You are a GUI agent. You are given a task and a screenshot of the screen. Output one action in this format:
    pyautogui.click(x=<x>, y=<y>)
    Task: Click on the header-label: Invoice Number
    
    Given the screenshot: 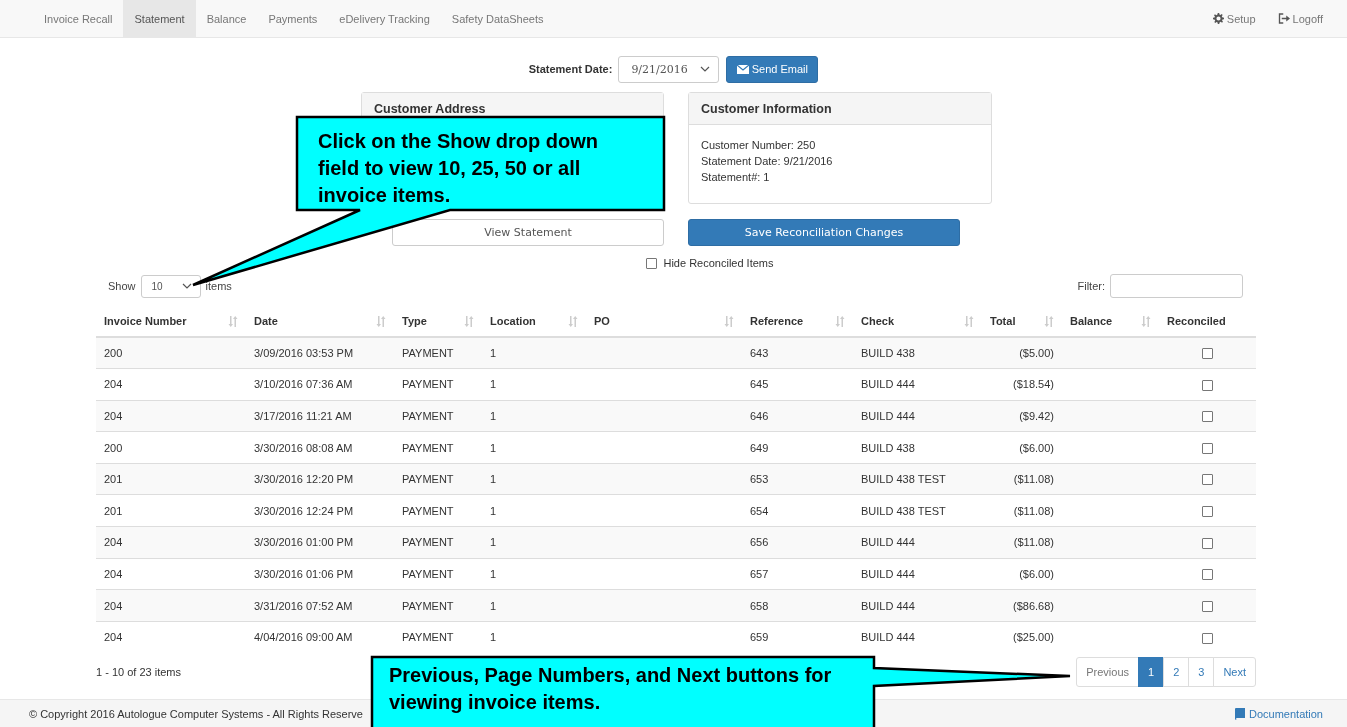 What is the action you would take?
    pyautogui.click(x=145, y=321)
    